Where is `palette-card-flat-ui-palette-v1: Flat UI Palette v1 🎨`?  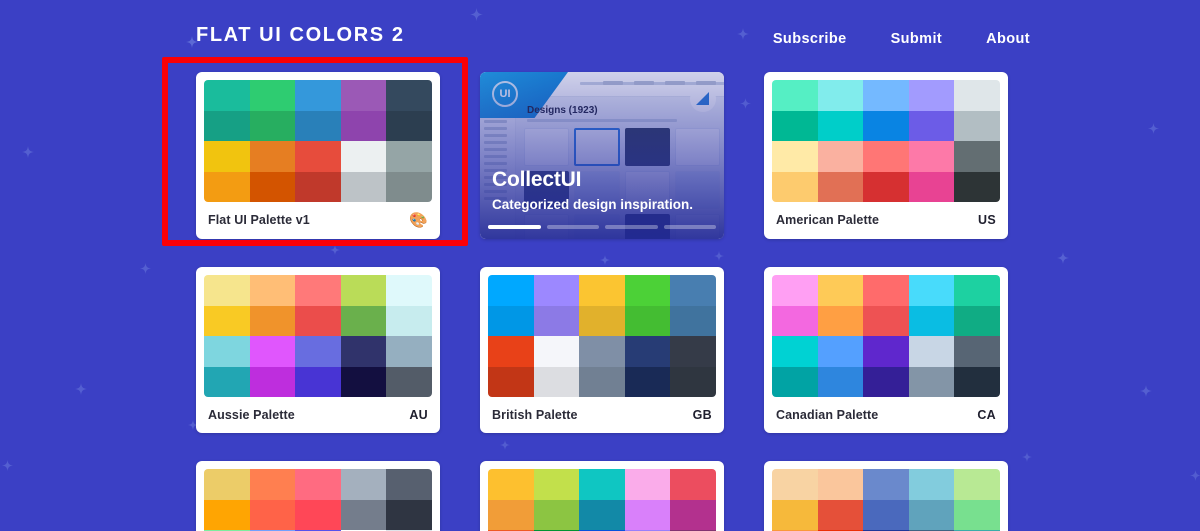 palette-card-flat-ui-palette-v1: Flat UI Palette v1 🎨 is located at coordinates (318, 155).